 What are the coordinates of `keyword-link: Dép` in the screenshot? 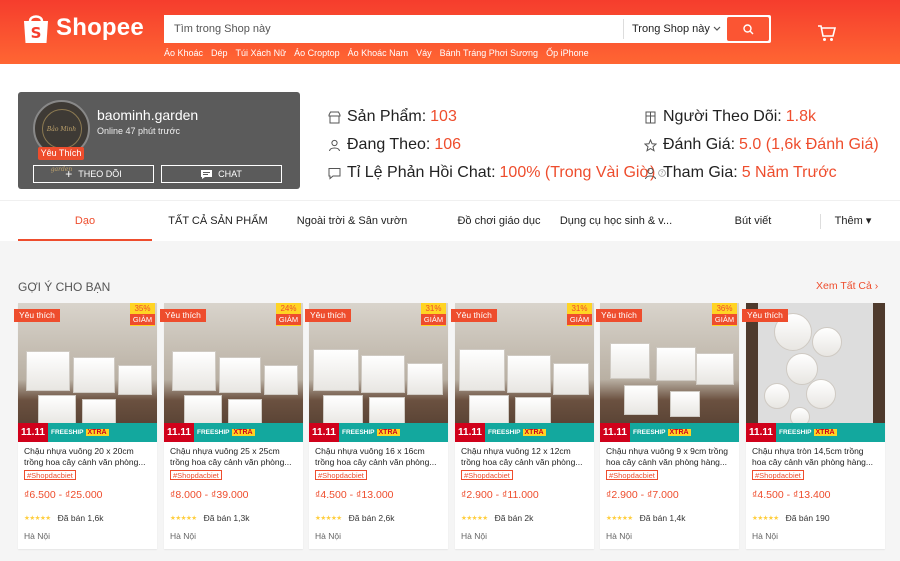 It's located at (219, 53).